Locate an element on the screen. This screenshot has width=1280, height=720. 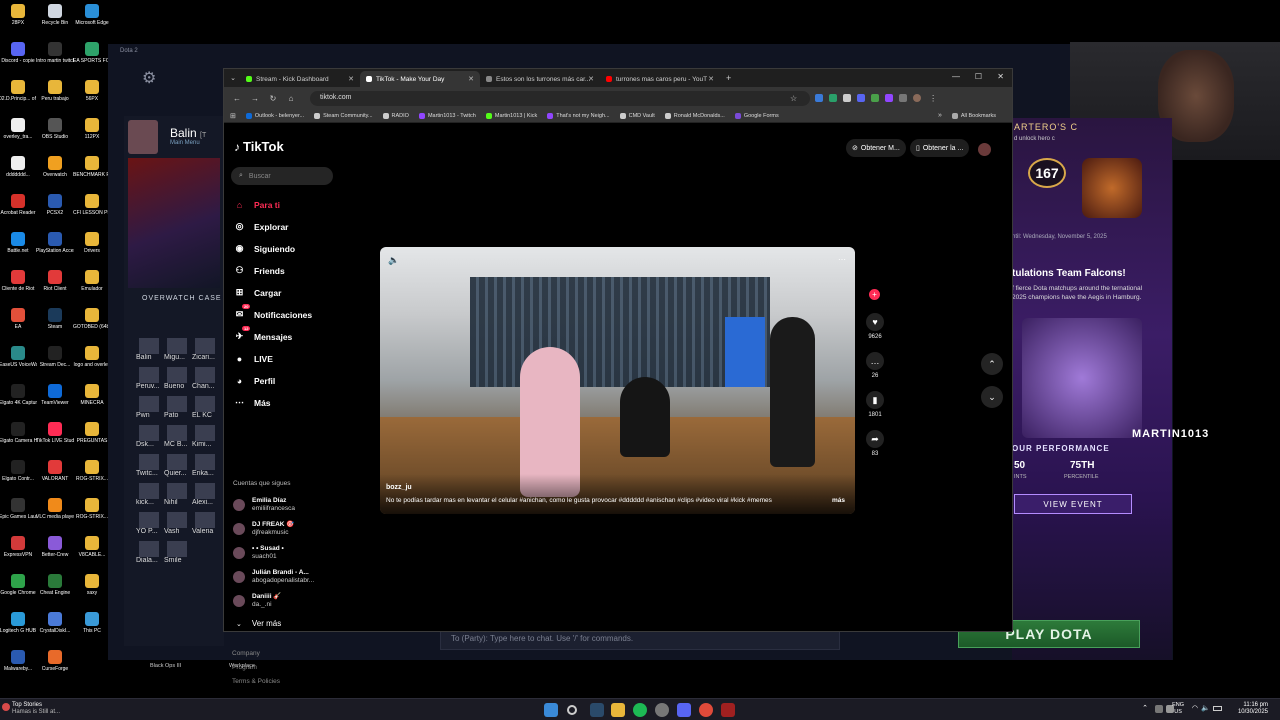
browser-menu-icon: ⋮ is located at coordinates (933, 98).